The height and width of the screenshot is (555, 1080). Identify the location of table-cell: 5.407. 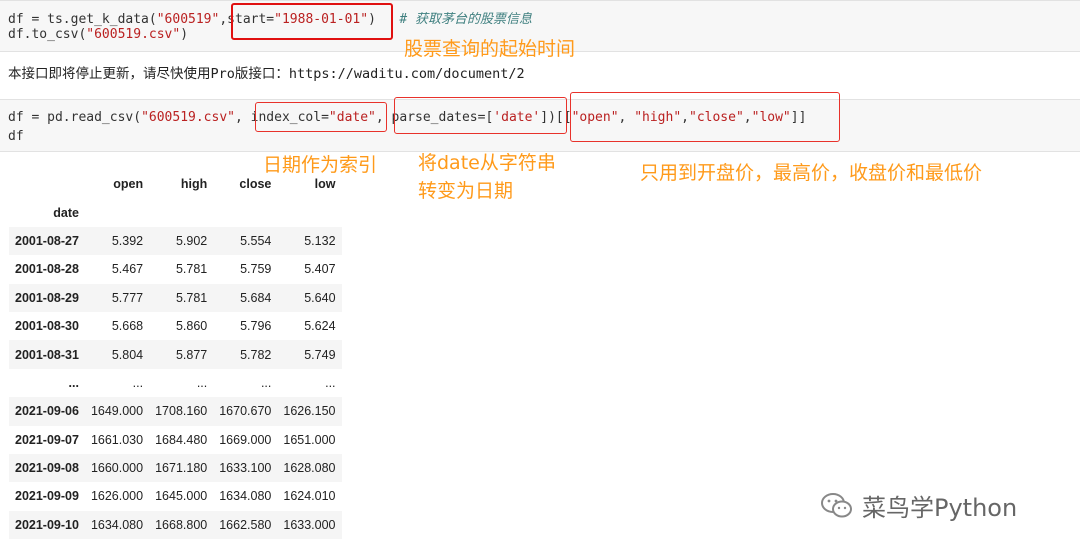
(320, 269).